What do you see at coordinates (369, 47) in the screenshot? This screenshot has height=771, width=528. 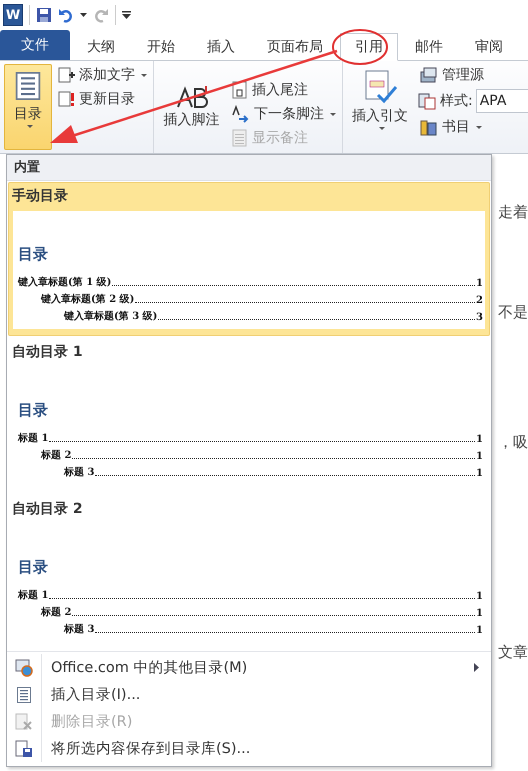 I see `ribbon-tab: 引用` at bounding box center [369, 47].